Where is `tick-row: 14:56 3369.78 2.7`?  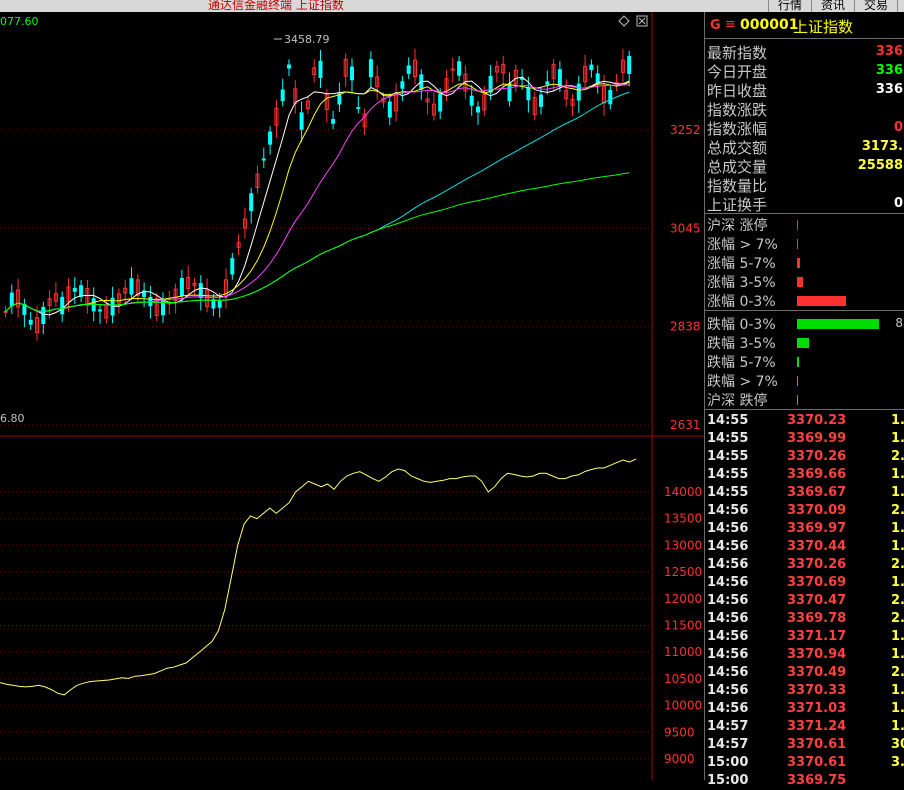 tick-row: 14:56 3369.78 2.7 is located at coordinates (804, 619).